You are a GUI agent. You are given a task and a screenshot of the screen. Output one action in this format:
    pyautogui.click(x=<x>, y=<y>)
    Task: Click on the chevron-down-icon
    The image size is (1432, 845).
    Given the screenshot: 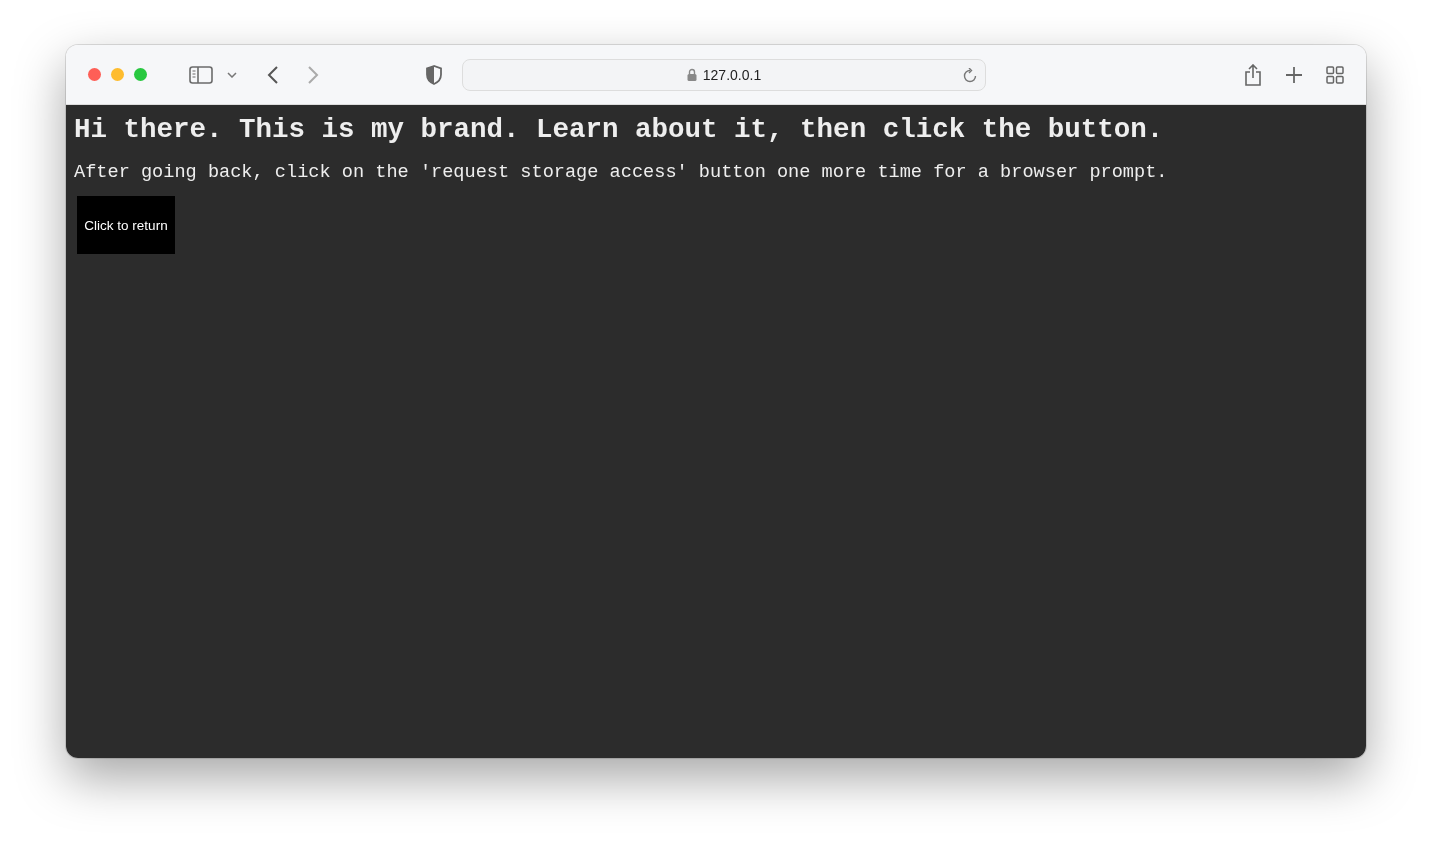 What is the action you would take?
    pyautogui.click(x=232, y=74)
    